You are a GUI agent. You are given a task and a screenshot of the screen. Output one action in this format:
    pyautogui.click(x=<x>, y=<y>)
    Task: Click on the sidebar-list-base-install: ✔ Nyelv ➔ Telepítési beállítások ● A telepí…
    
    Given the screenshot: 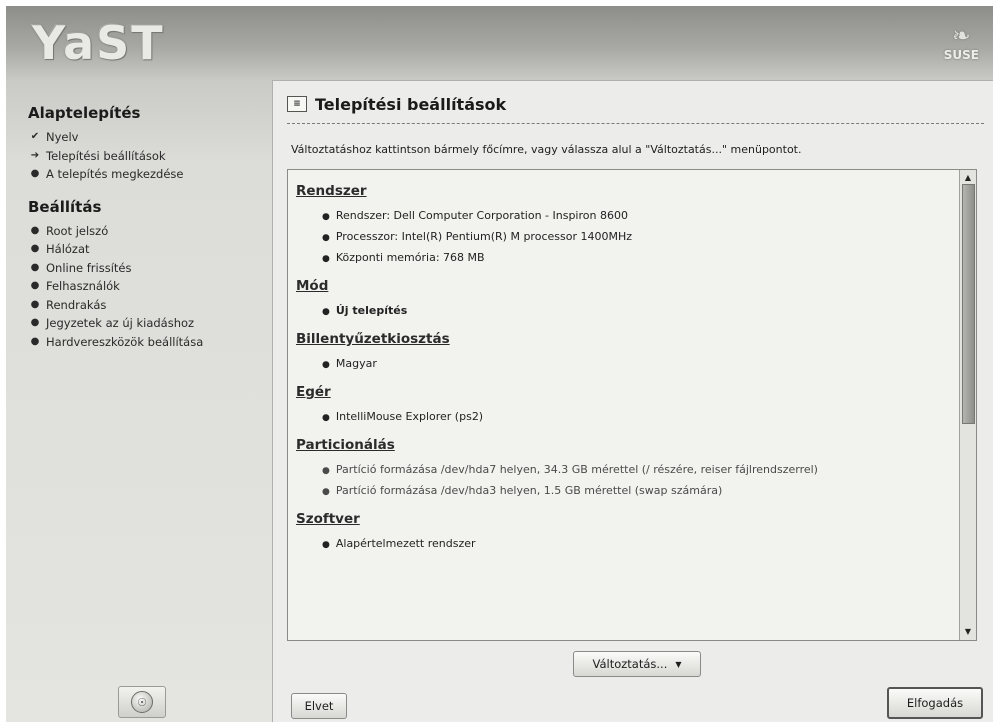 What is the action you would take?
    pyautogui.click(x=148, y=156)
    